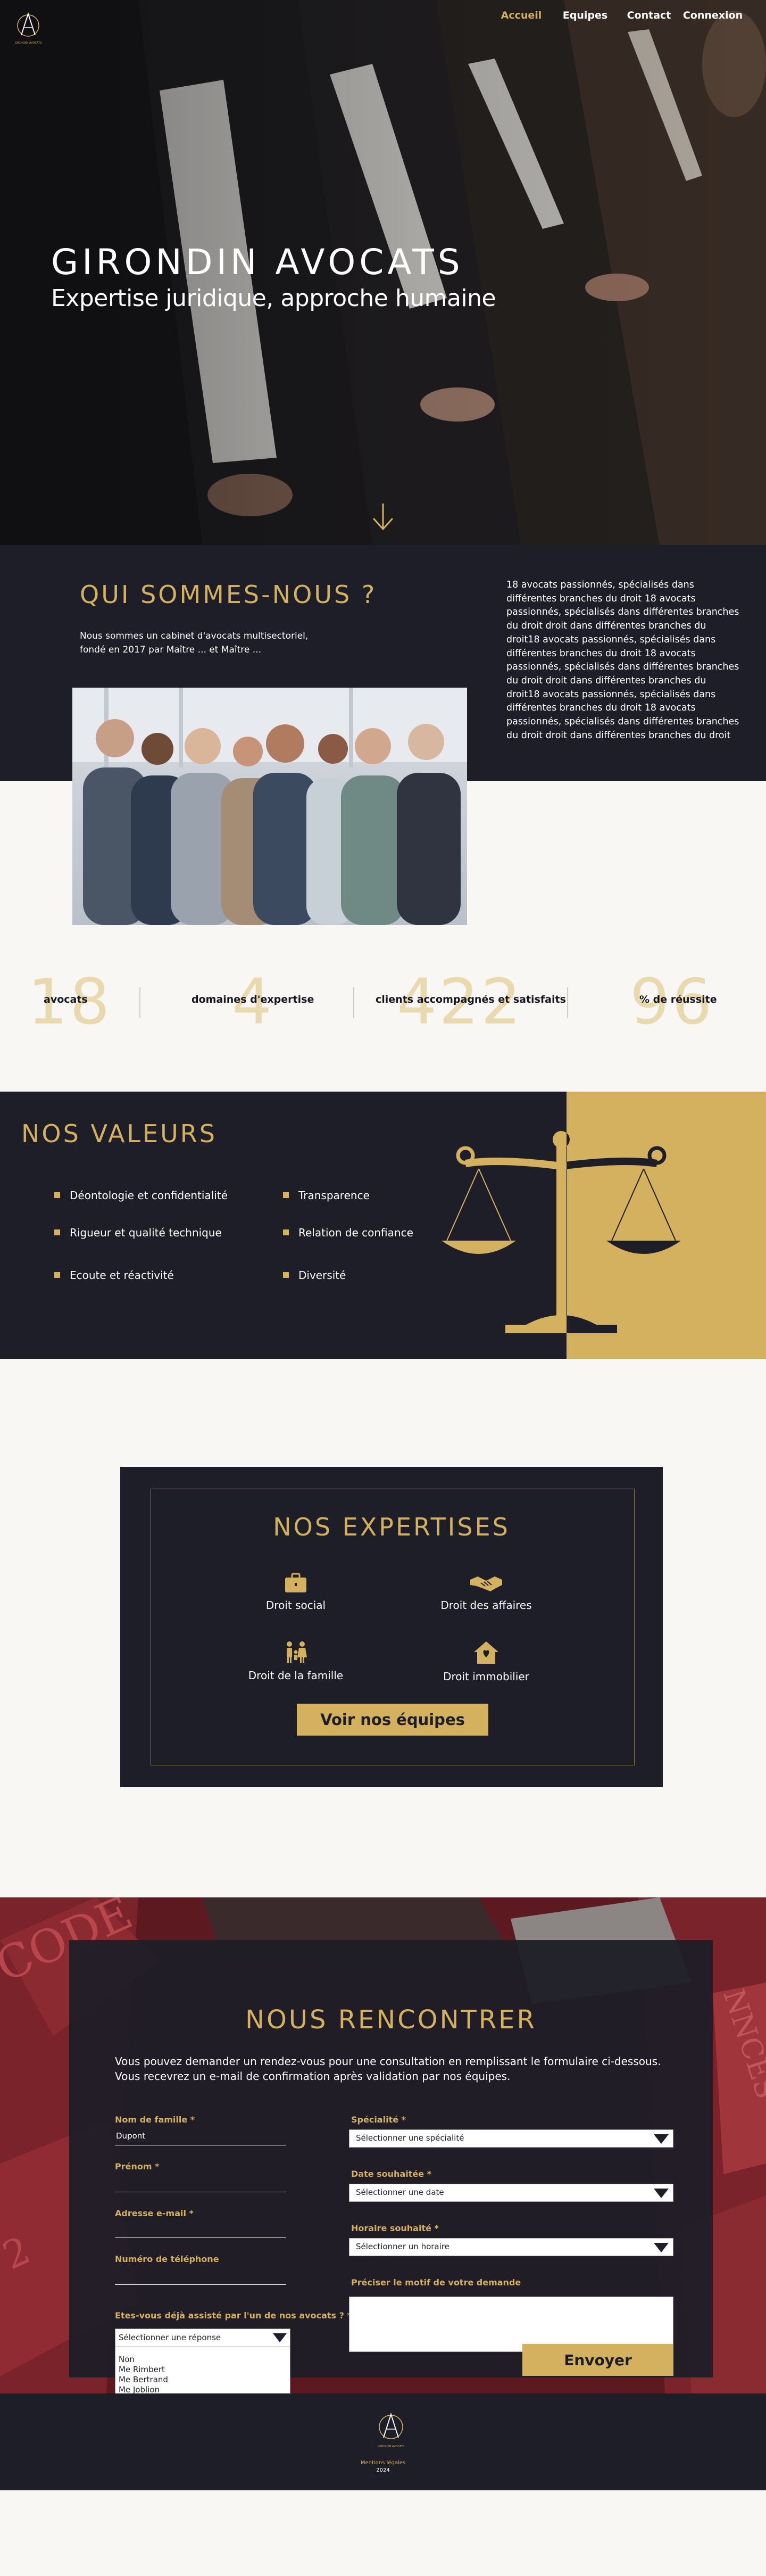 The height and width of the screenshot is (2576, 766). What do you see at coordinates (114, 1275) in the screenshot?
I see `value-item: Ecoute et réactivité` at bounding box center [114, 1275].